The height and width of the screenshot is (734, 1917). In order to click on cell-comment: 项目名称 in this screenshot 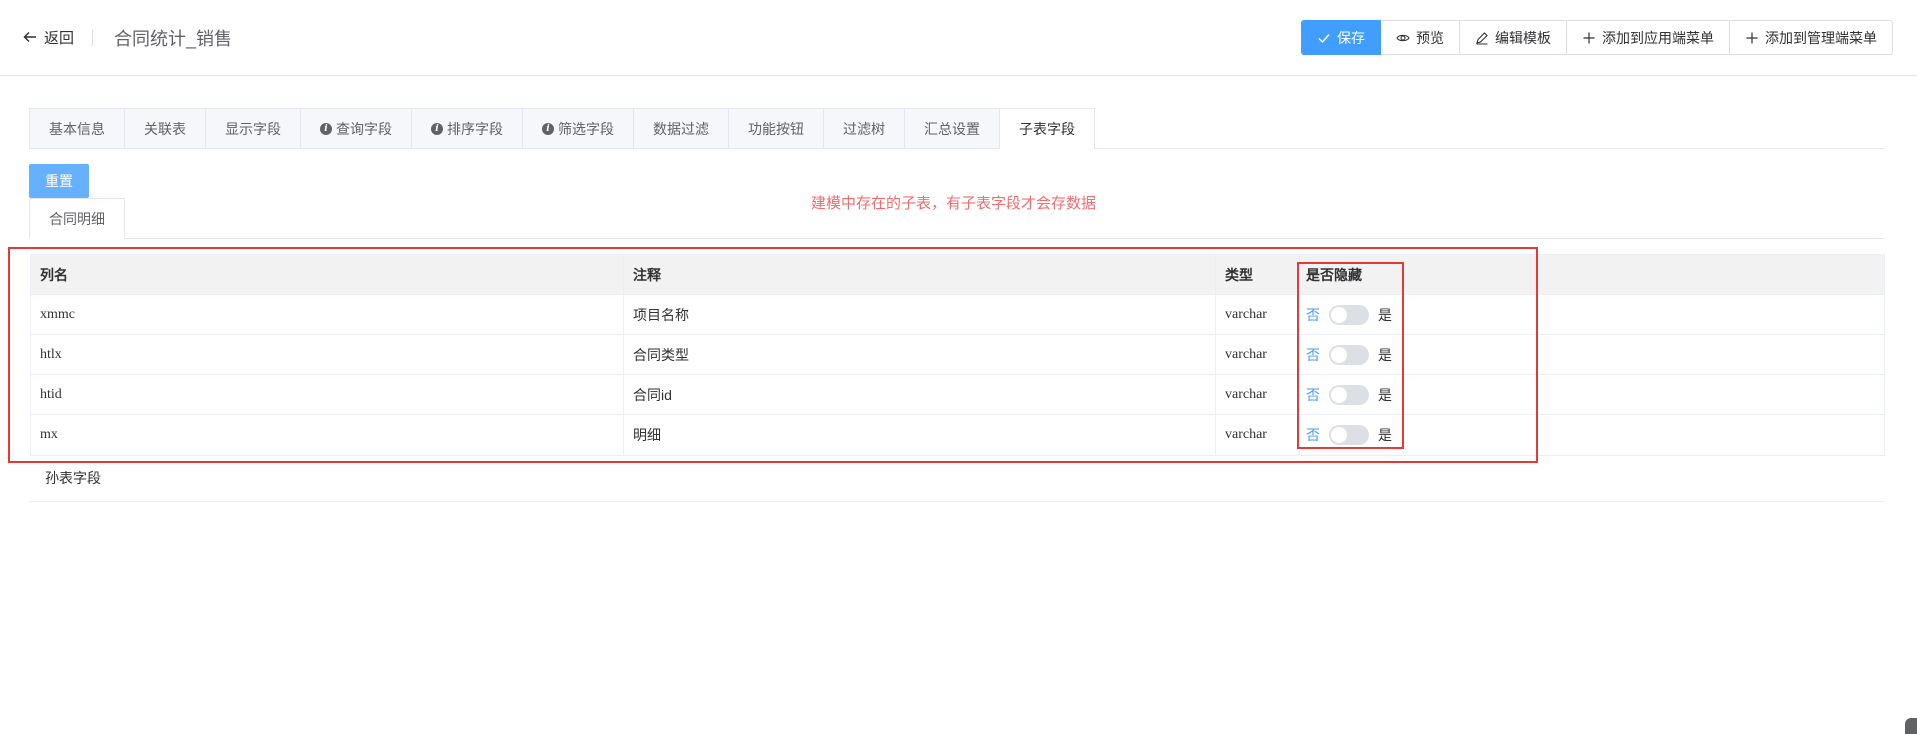, I will do `click(920, 314)`.